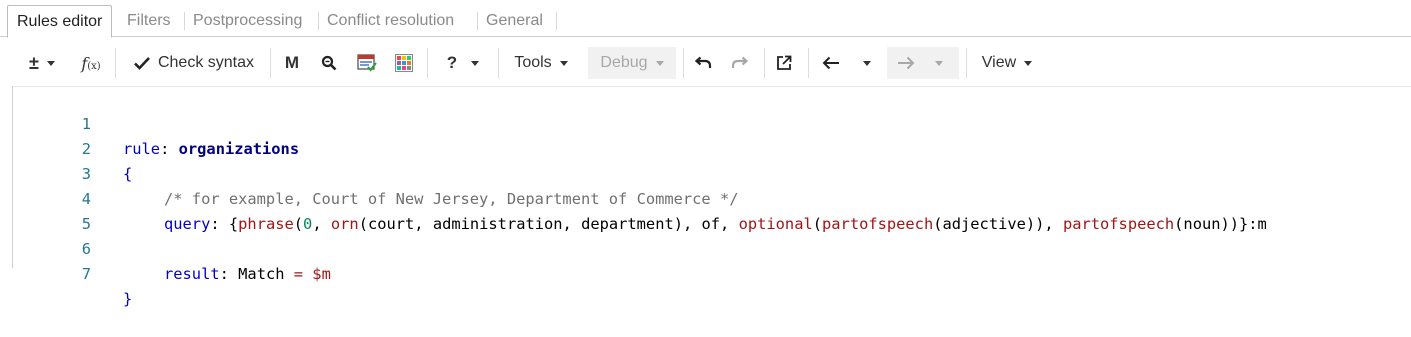 This screenshot has height=337, width=1411. What do you see at coordinates (390, 21) in the screenshot?
I see `tab-conflict-resolution: Conflict resolution` at bounding box center [390, 21].